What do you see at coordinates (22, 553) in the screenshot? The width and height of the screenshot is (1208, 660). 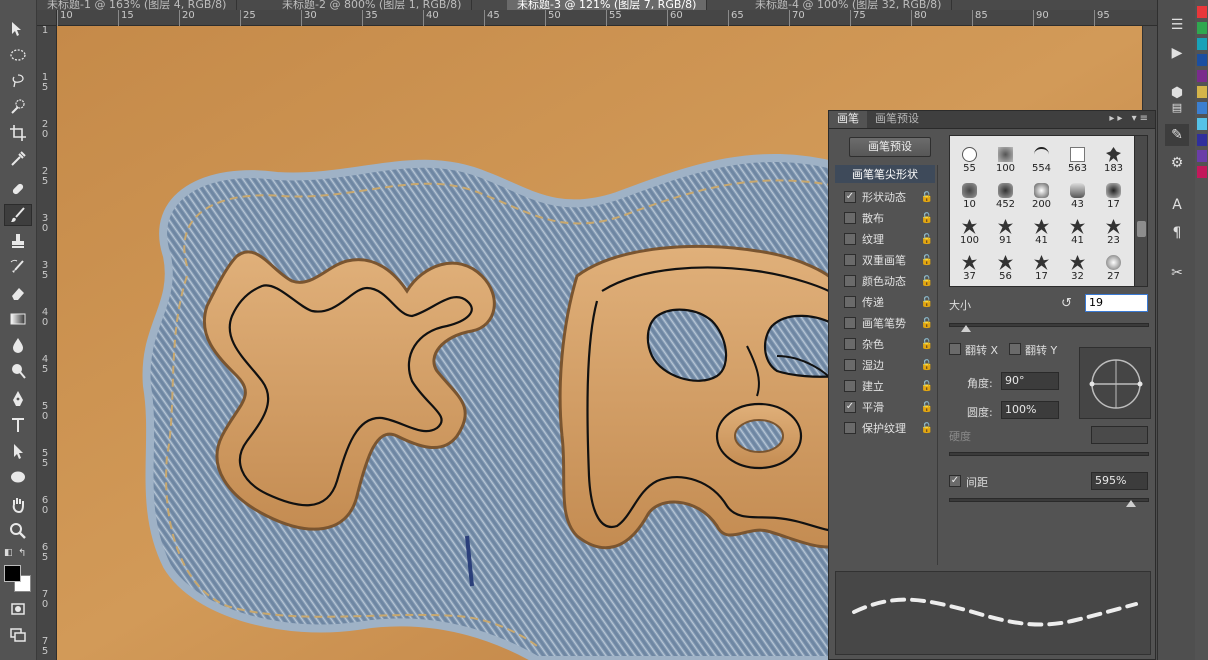 I see `swap-colors-icon: ↰` at bounding box center [22, 553].